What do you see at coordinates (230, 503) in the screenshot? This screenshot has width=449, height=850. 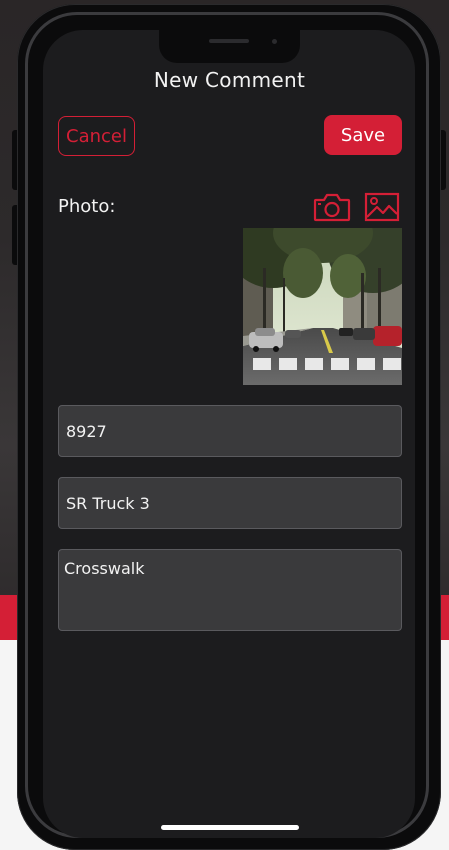 I see `truck-field: SR Truck 3` at bounding box center [230, 503].